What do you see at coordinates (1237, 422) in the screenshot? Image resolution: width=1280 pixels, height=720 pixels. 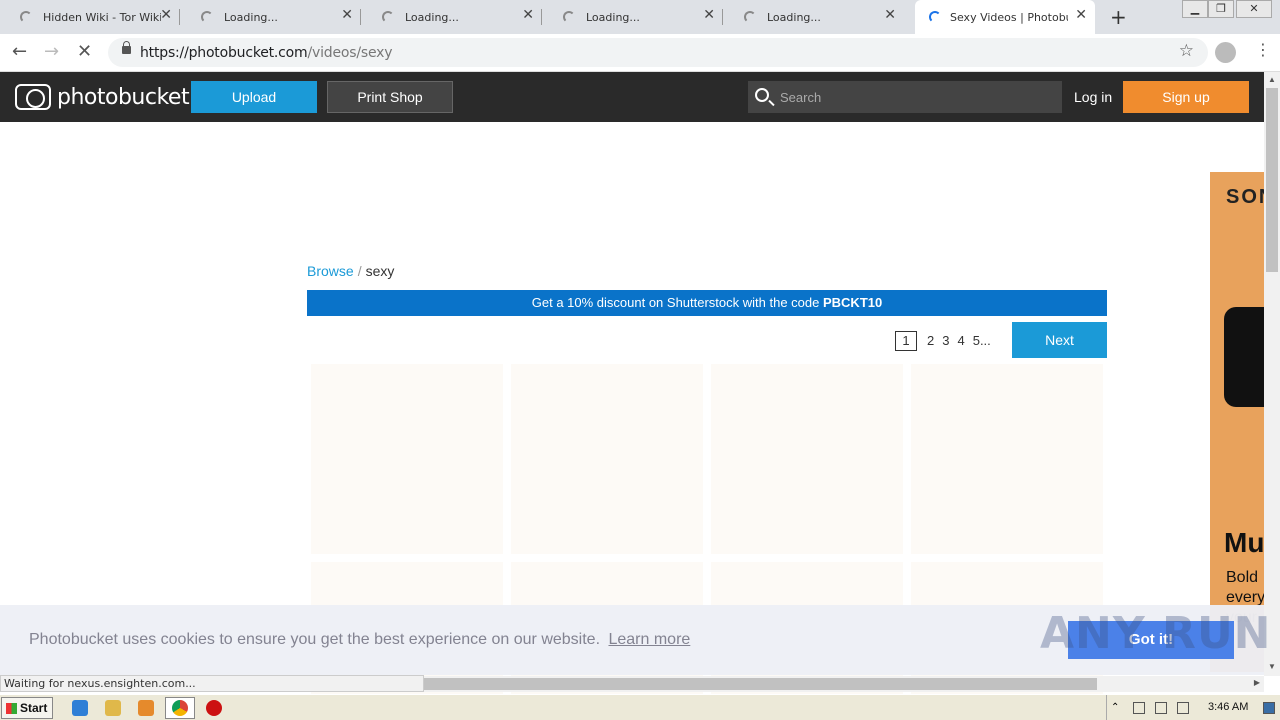 I see `side-advertisement: SON Mu Bold every your` at bounding box center [1237, 422].